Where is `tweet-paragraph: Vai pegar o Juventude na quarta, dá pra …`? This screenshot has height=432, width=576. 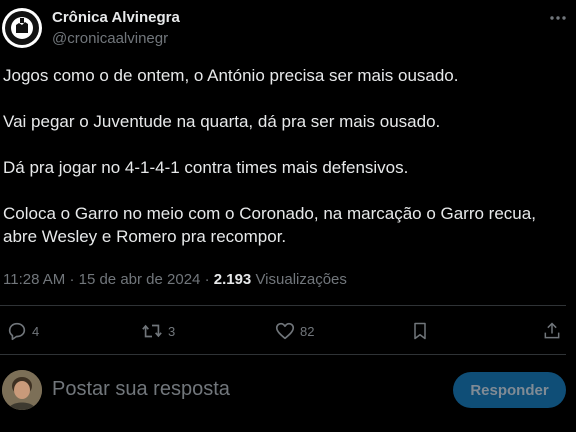 tweet-paragraph: Vai pegar o Juventude na quarta, dá pra … is located at coordinates (222, 121).